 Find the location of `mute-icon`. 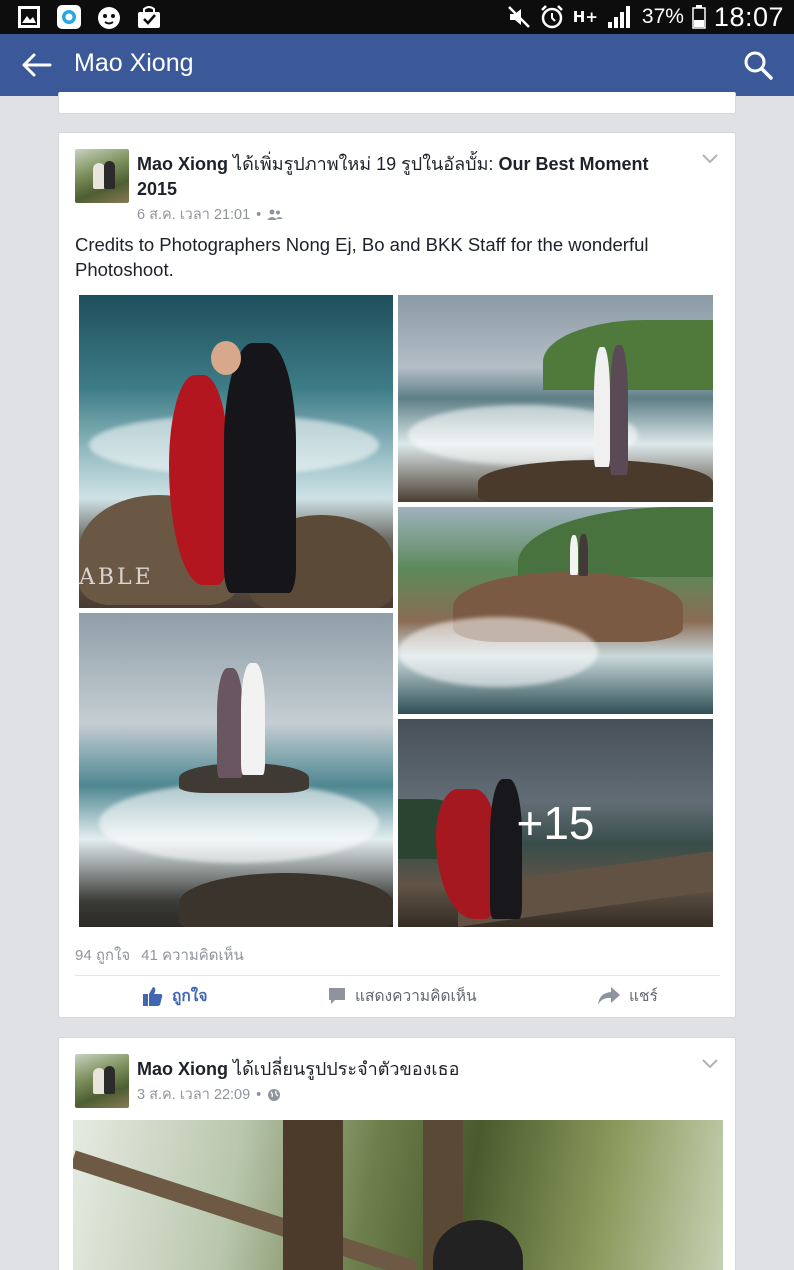

mute-icon is located at coordinates (518, 17).